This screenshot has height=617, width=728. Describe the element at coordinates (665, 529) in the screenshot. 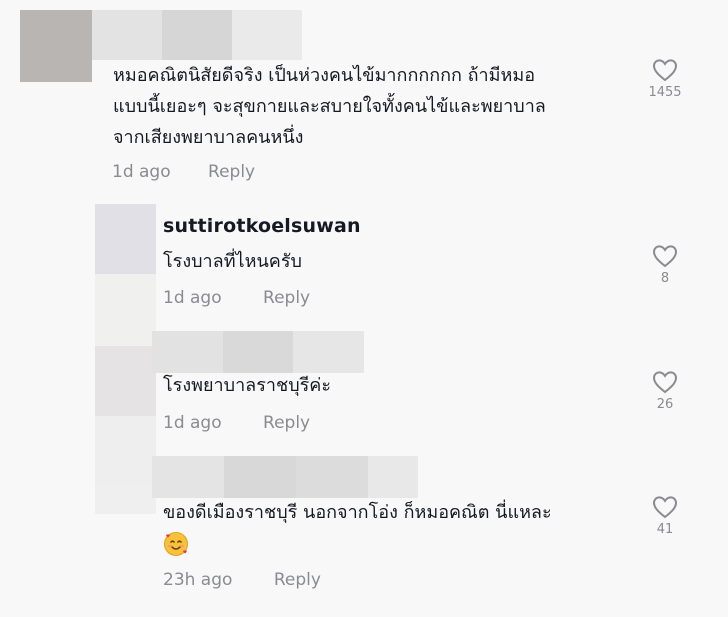

I see `like-count: 41` at that location.